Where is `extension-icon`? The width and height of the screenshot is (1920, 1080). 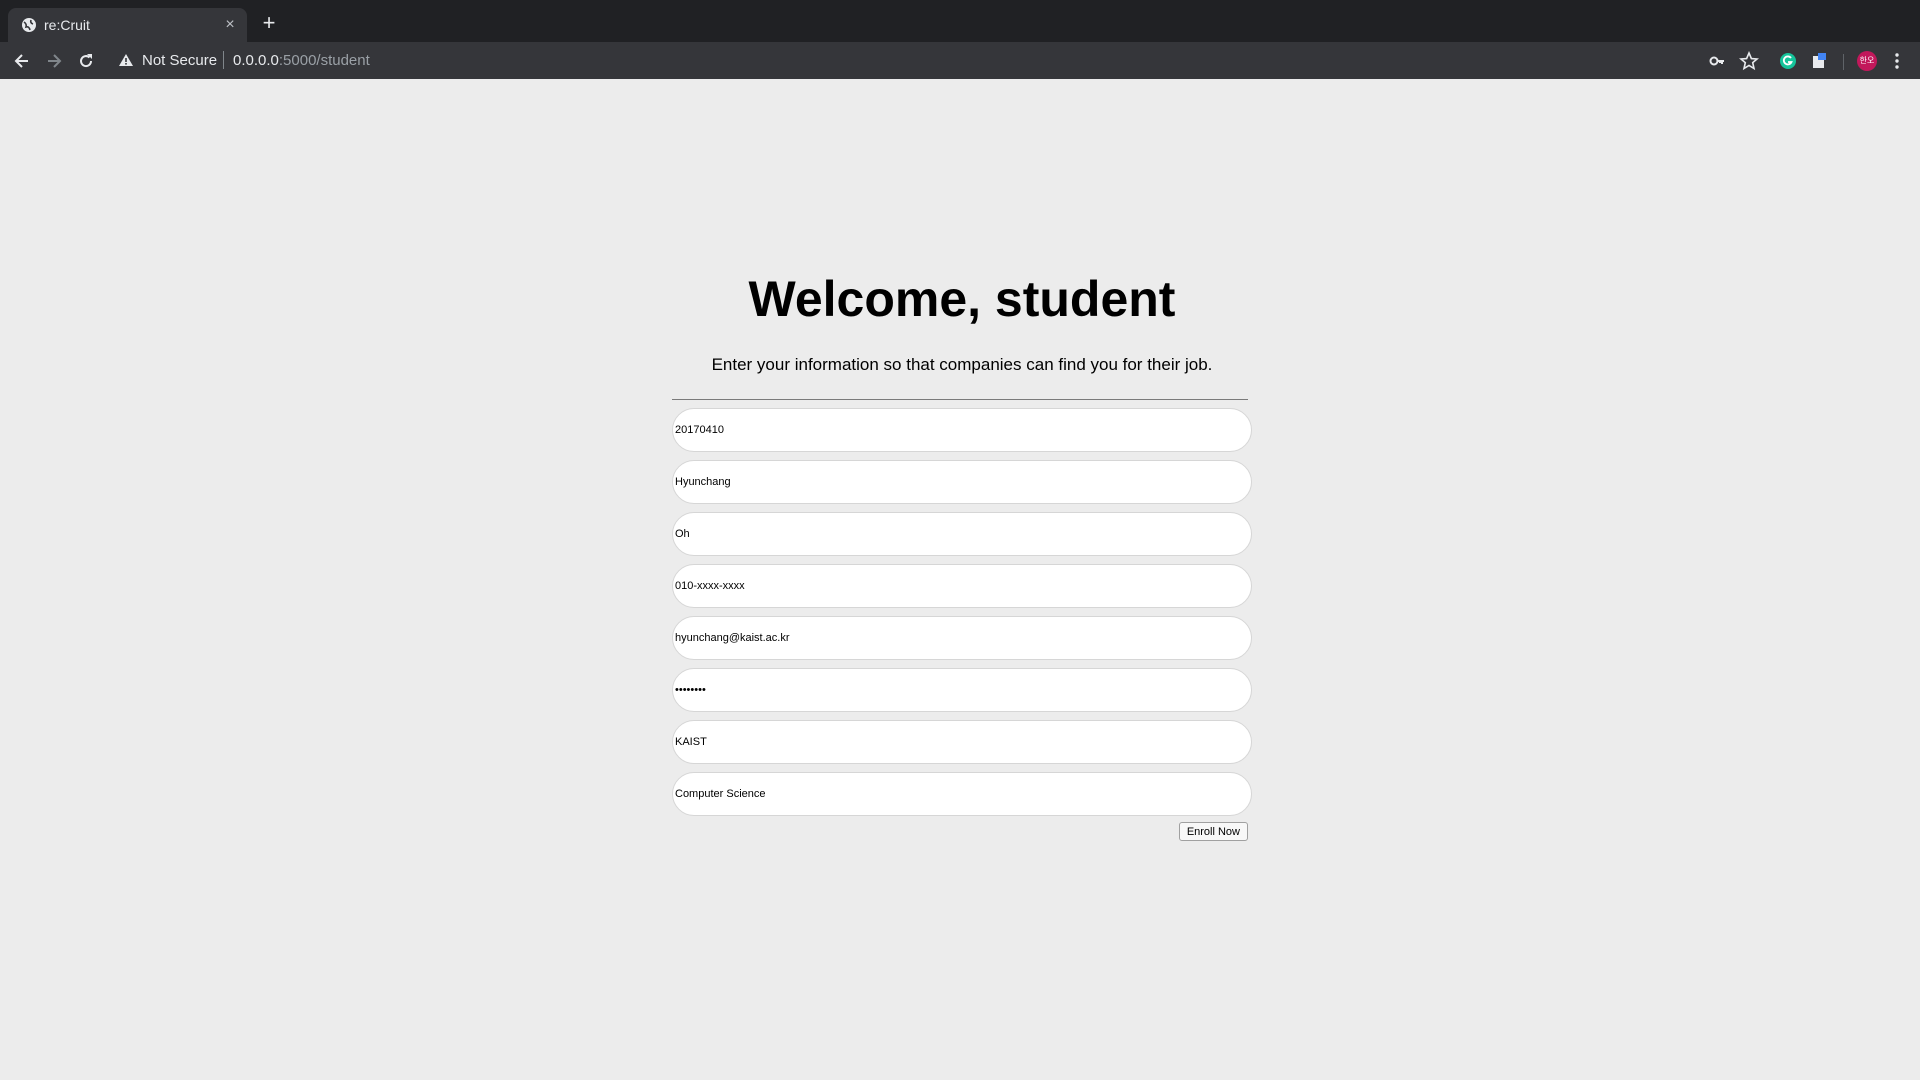 extension-icon is located at coordinates (1819, 61).